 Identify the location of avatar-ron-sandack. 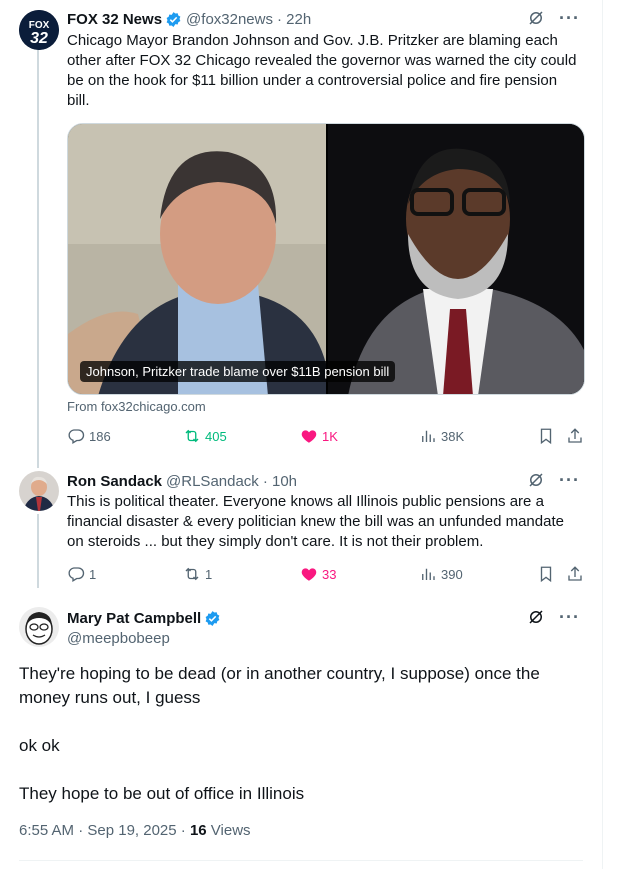
(39, 491).